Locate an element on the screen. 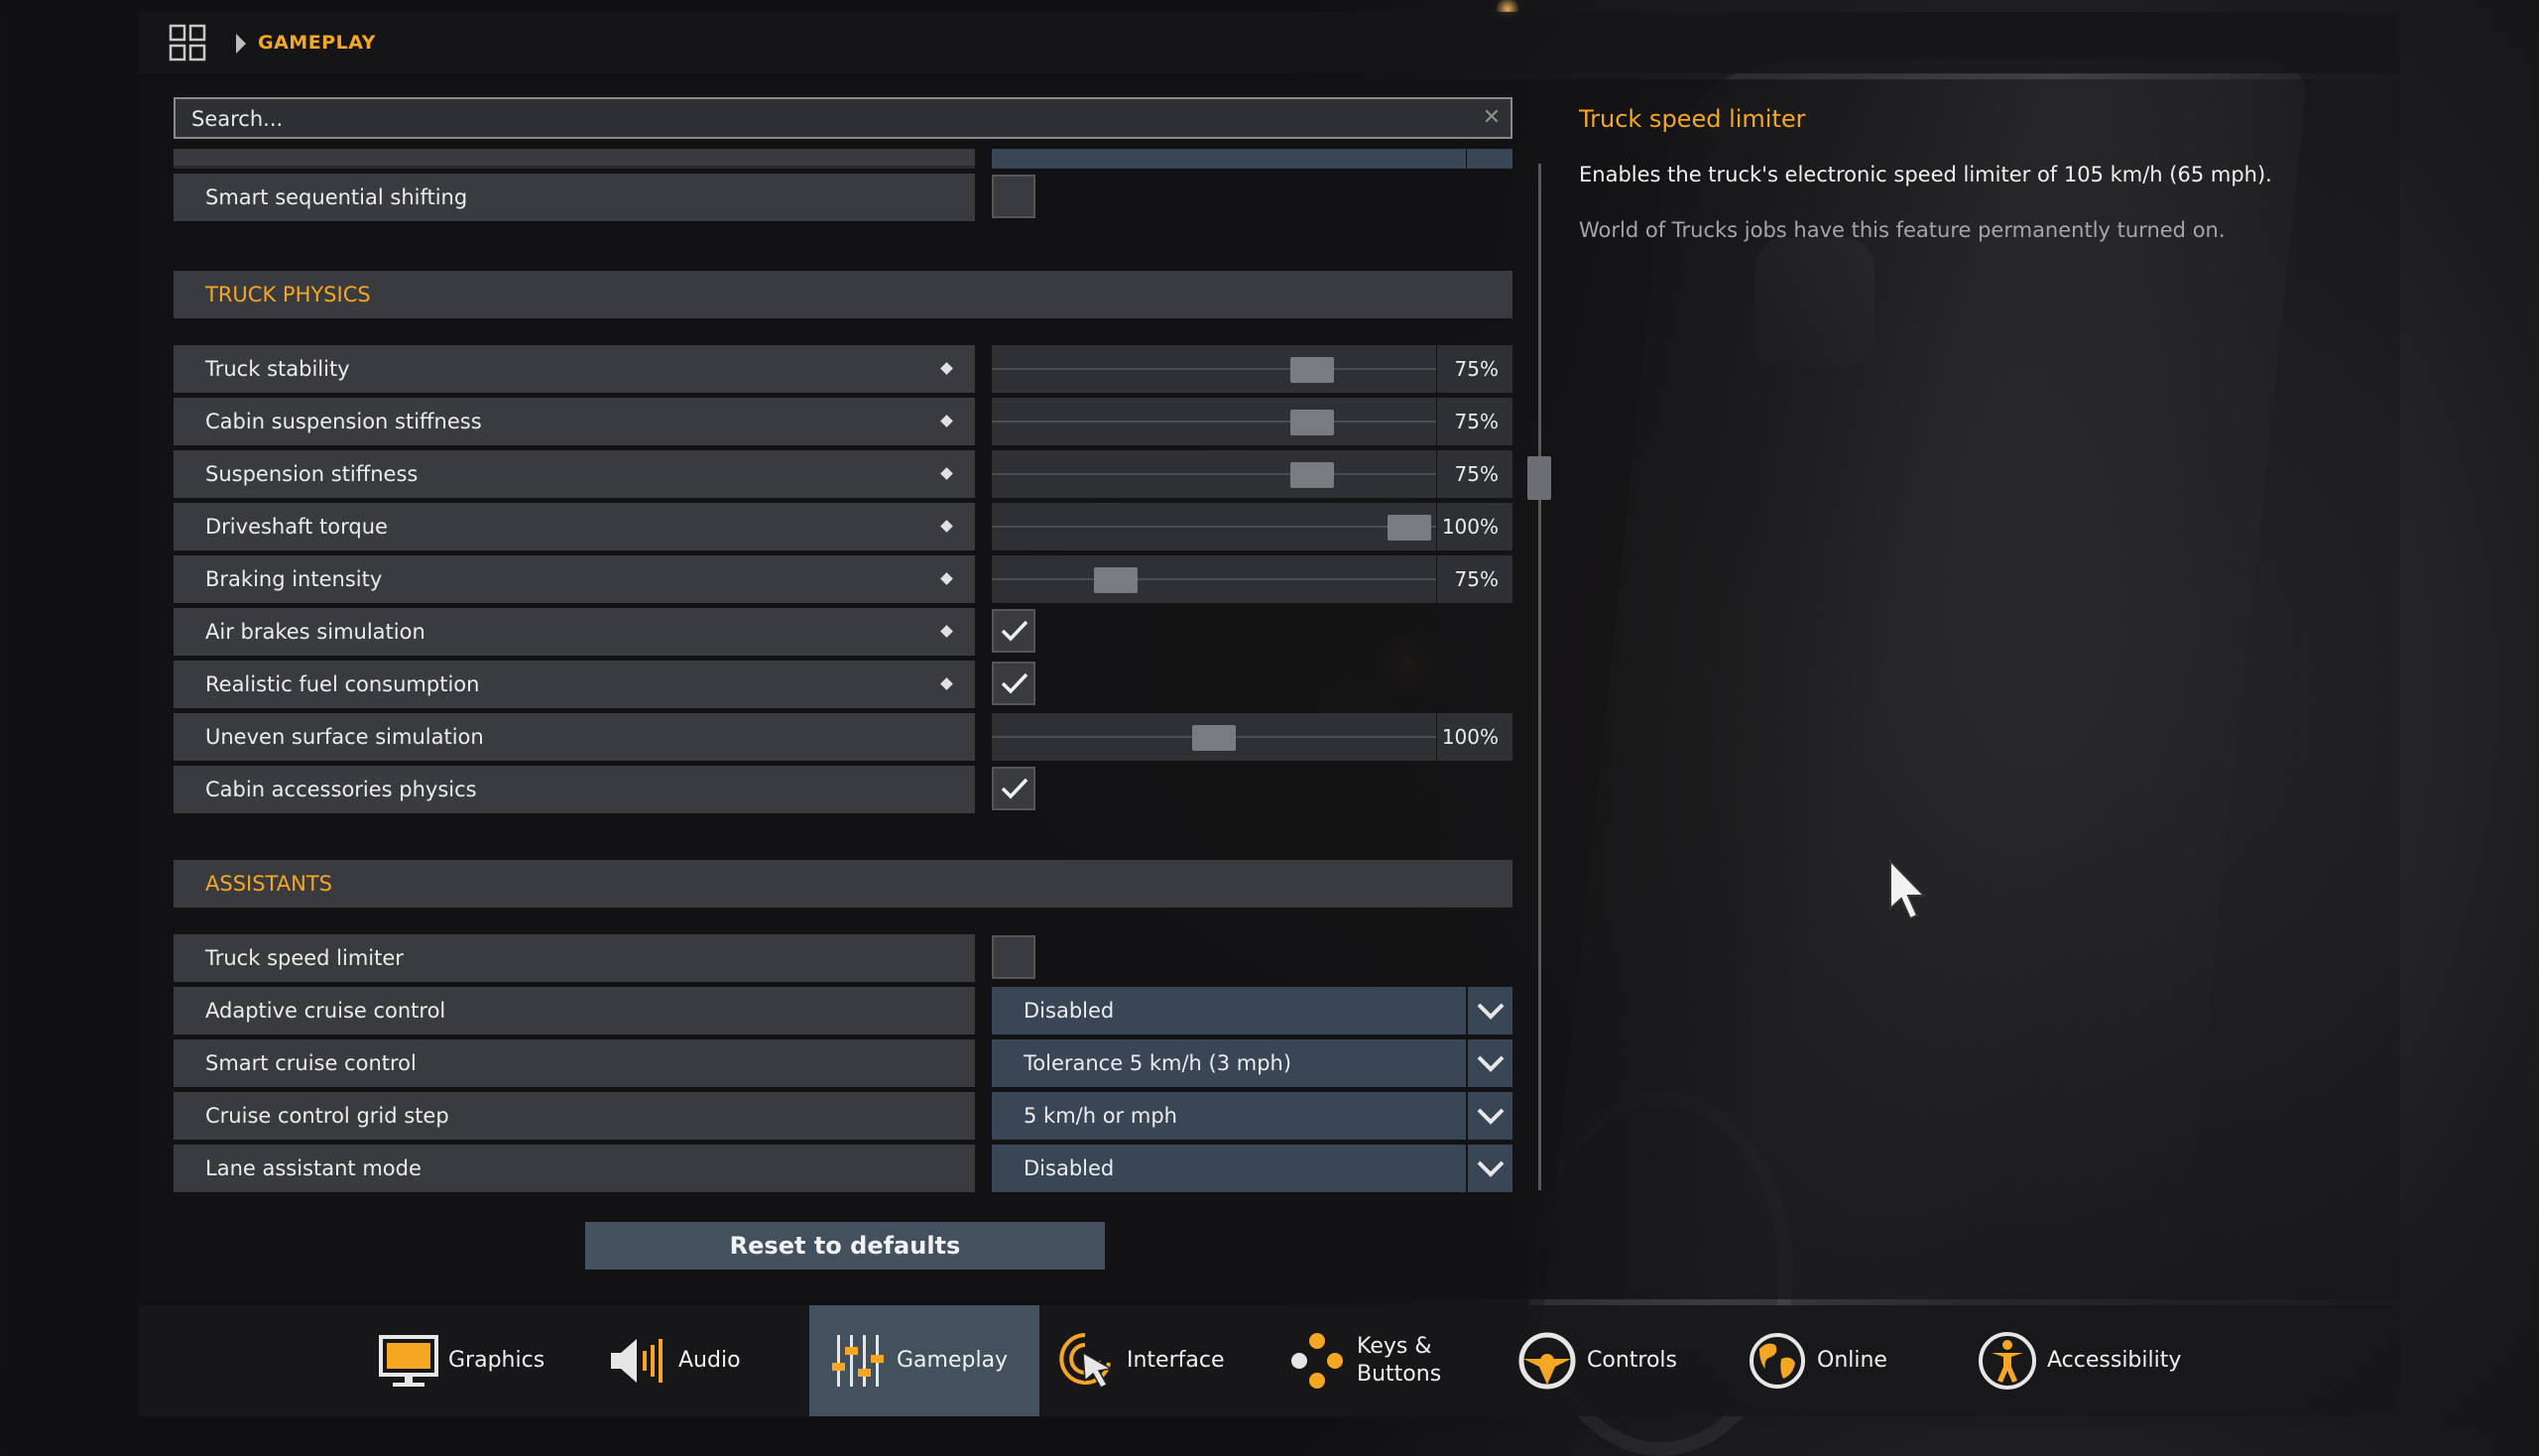  nav-tab-graphics: Graphics is located at coordinates (476, 1360).